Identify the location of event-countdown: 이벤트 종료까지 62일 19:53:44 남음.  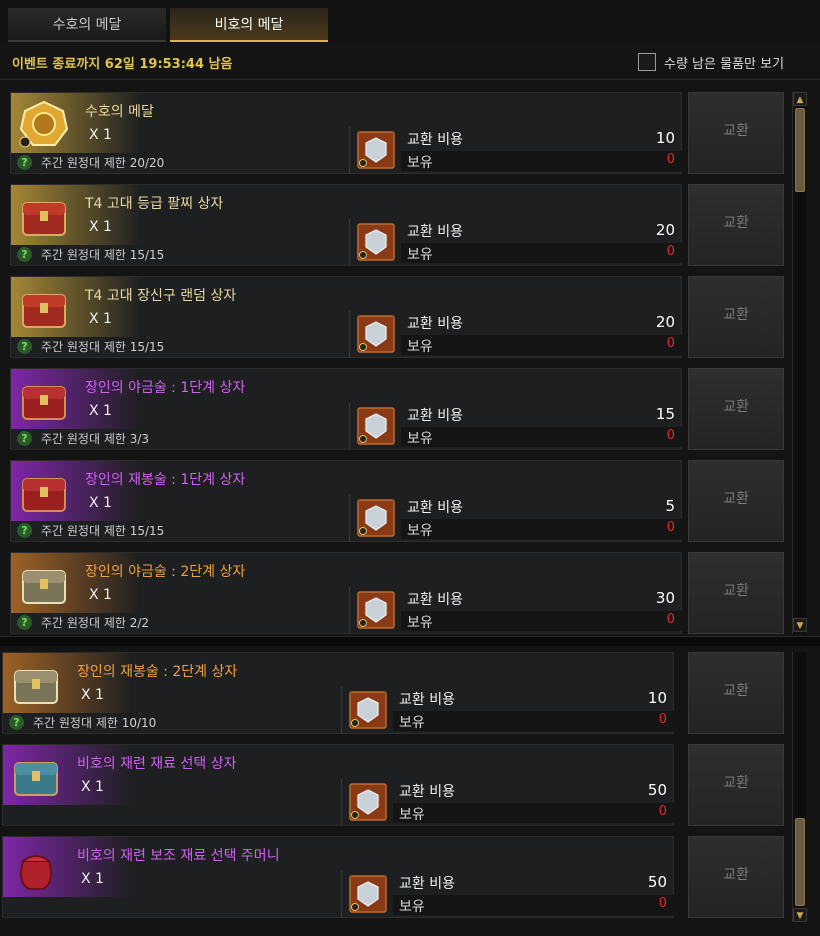
(122, 64).